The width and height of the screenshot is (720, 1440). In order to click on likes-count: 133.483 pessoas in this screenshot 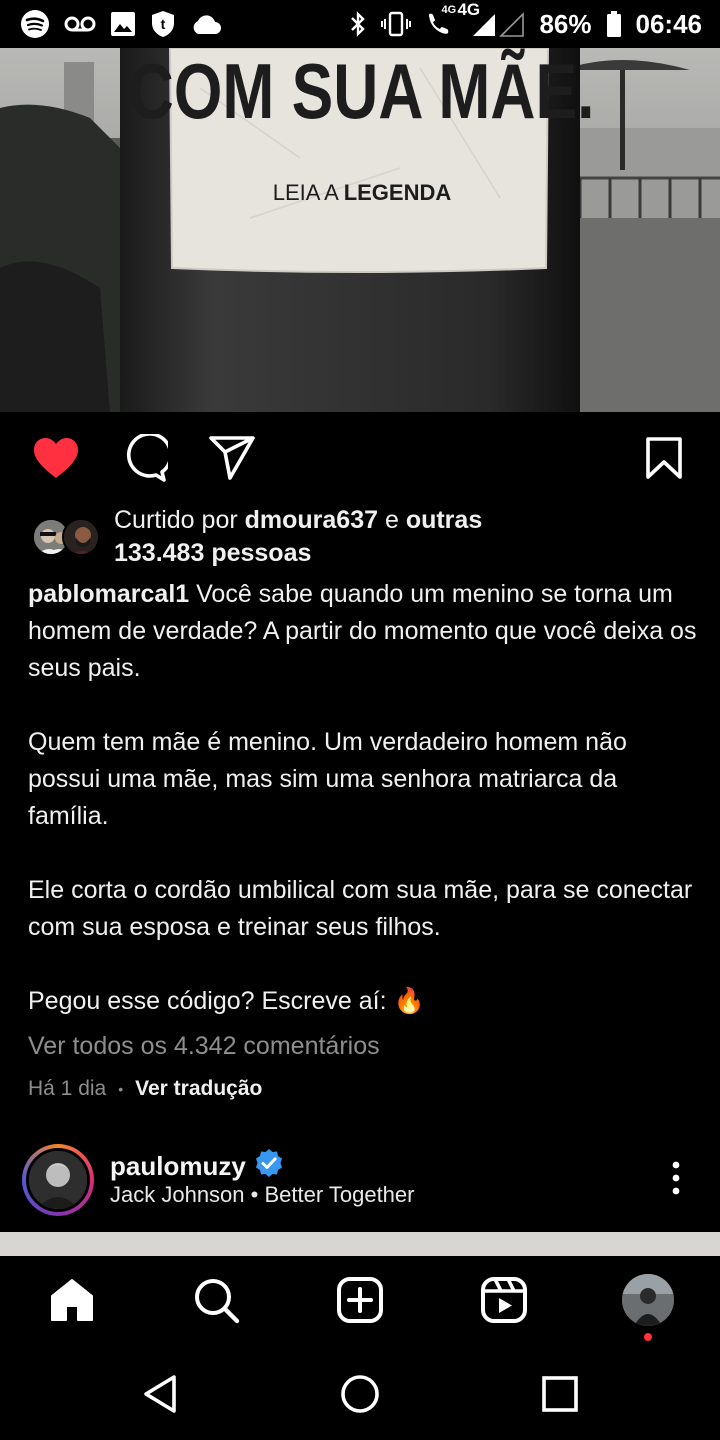, I will do `click(212, 553)`.